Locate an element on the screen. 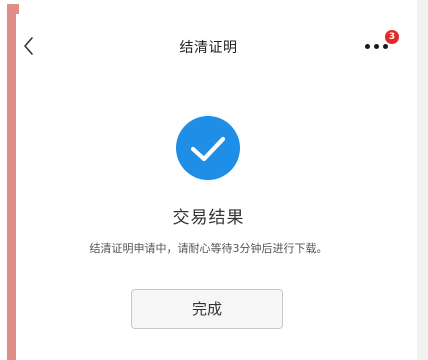 This screenshot has width=428, height=360. nav-bar: 结清证明 3 is located at coordinates (208, 47).